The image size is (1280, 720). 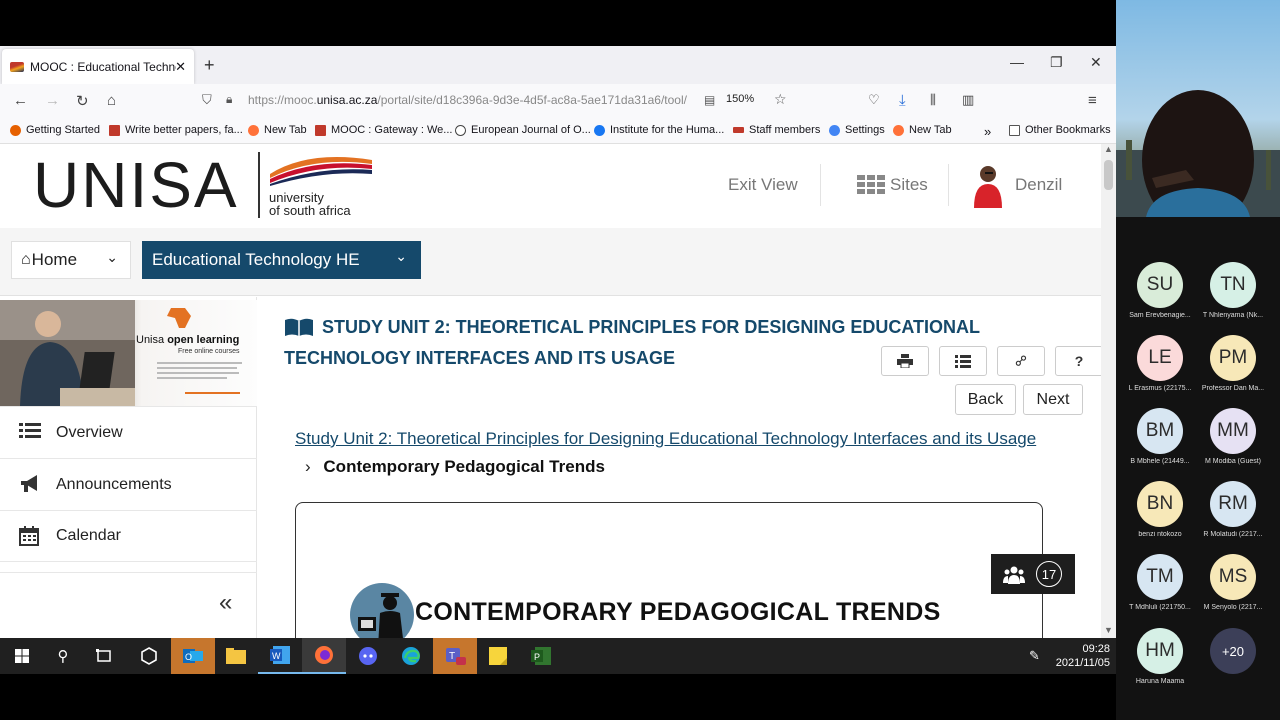 I want to click on menu-icon: ≡, so click(x=1092, y=100).